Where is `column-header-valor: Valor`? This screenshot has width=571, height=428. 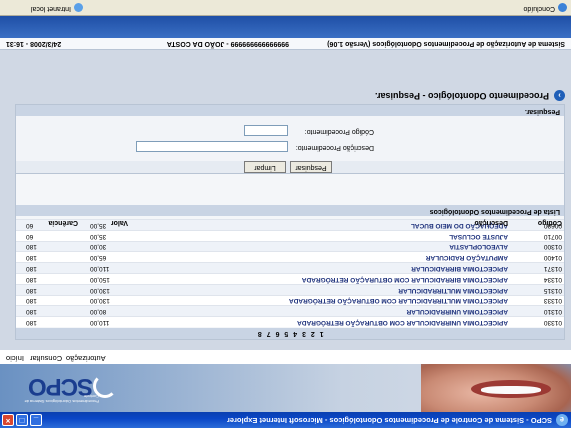
column-header-valor: Valor is located at coordinates (119, 222).